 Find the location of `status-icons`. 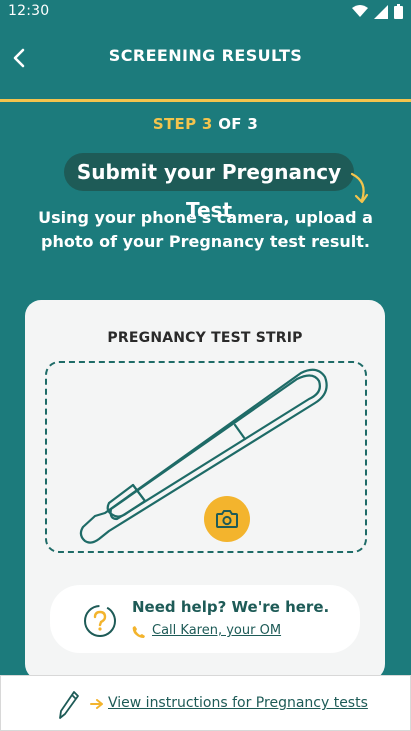

status-icons is located at coordinates (377, 11).